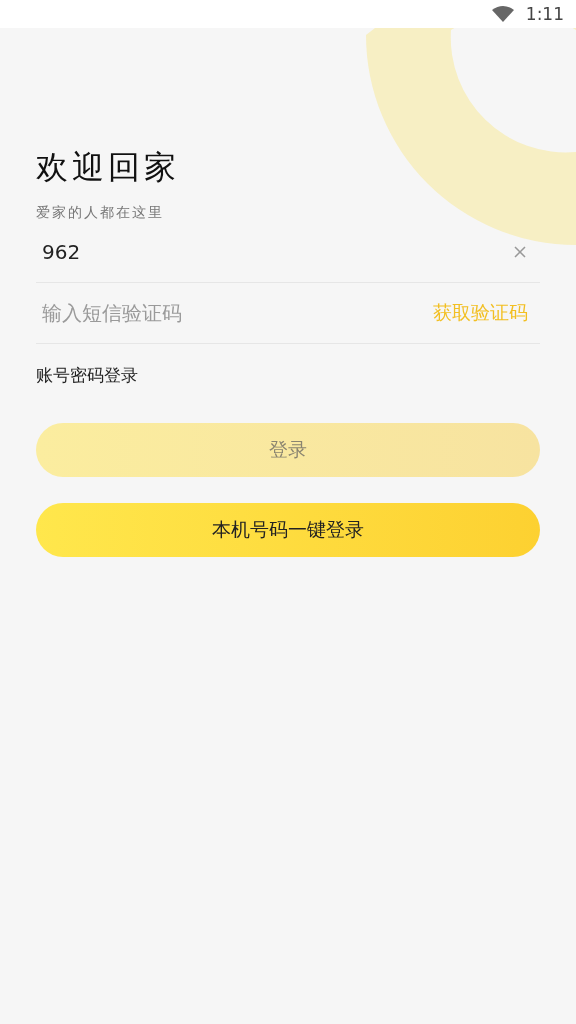 The image size is (576, 1024). I want to click on one-click-login-button: 本机号码一键登录, so click(288, 530).